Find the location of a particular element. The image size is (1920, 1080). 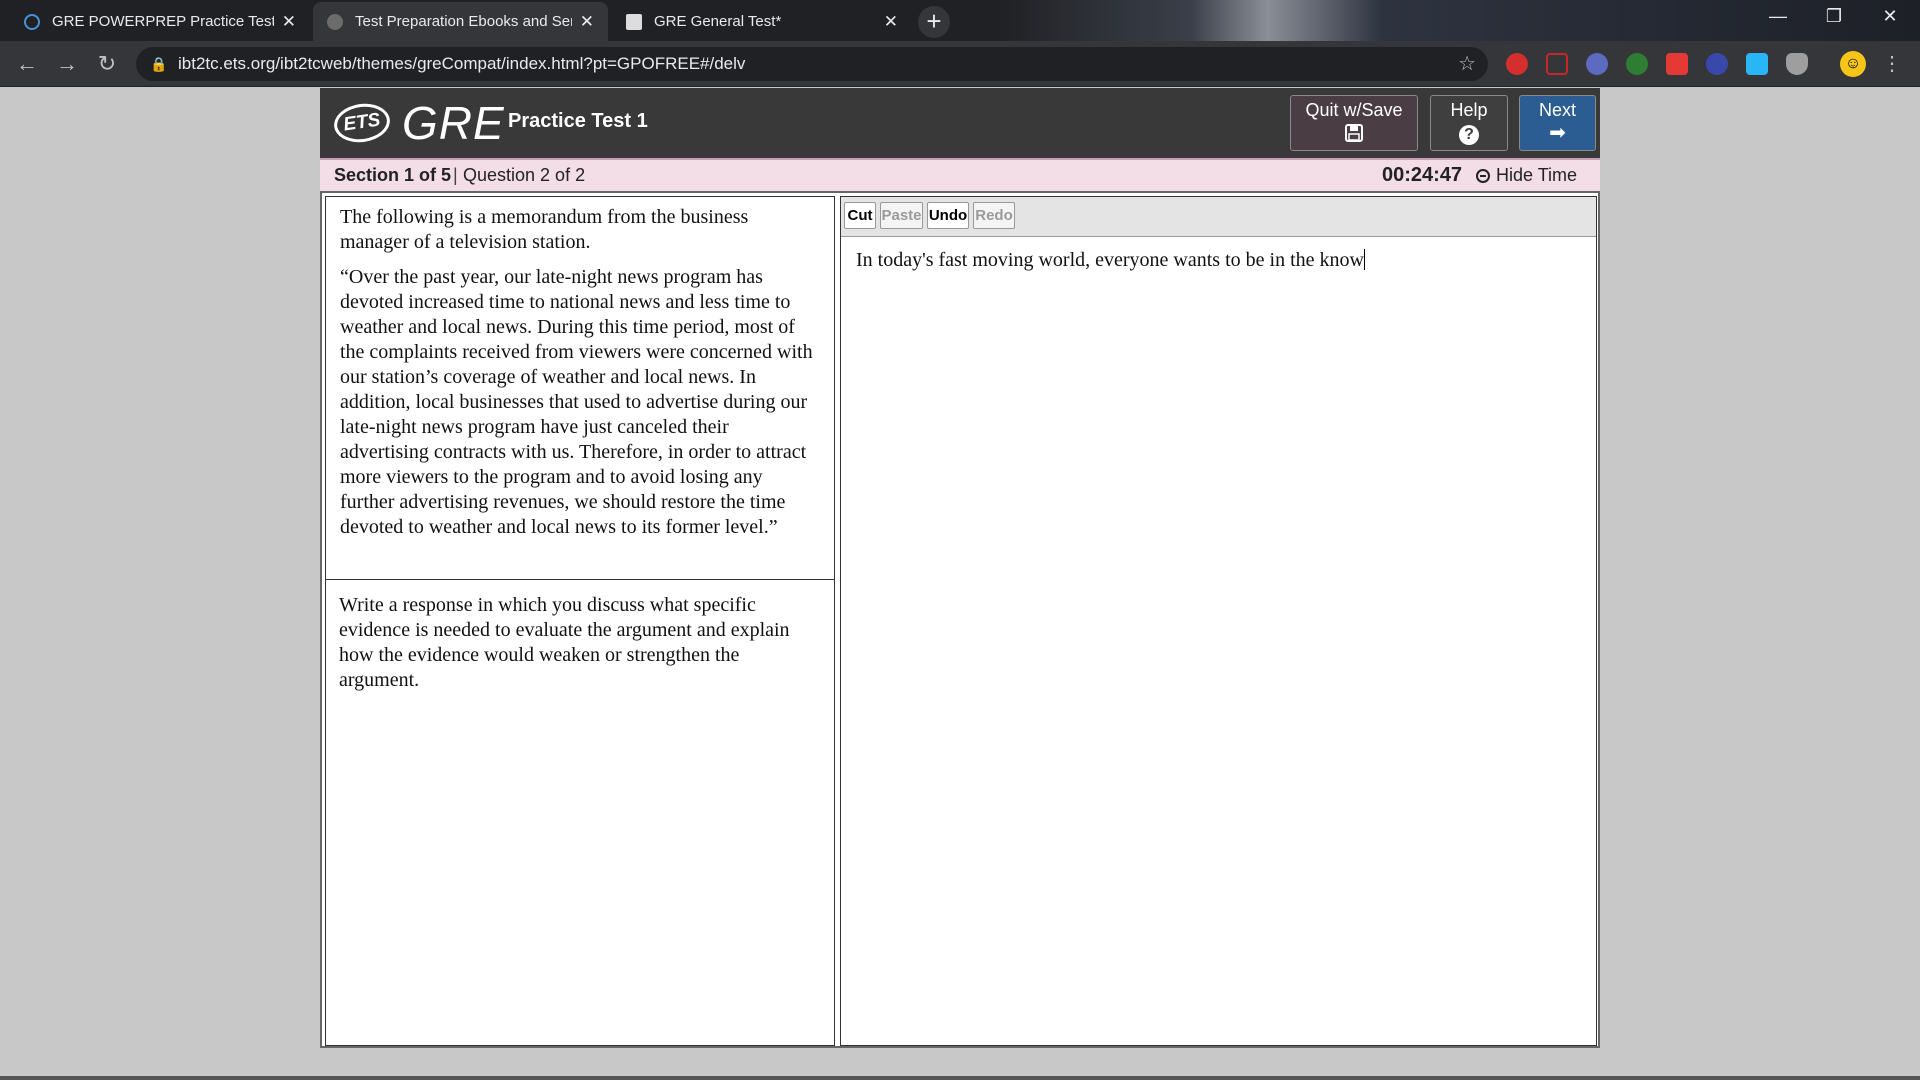

back-arrow-icon: ← is located at coordinates (27, 64).